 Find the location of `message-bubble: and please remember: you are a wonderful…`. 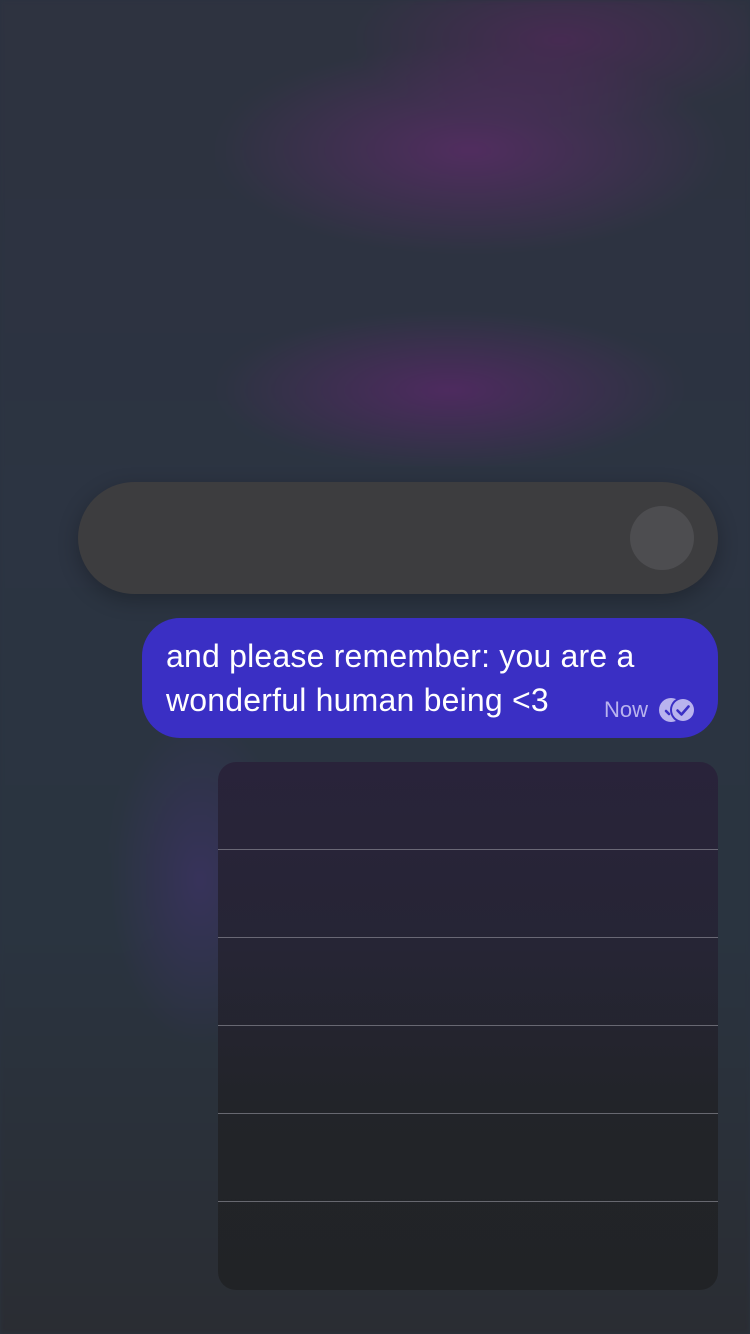

message-bubble: and please remember: you are a wonderful… is located at coordinates (430, 678).